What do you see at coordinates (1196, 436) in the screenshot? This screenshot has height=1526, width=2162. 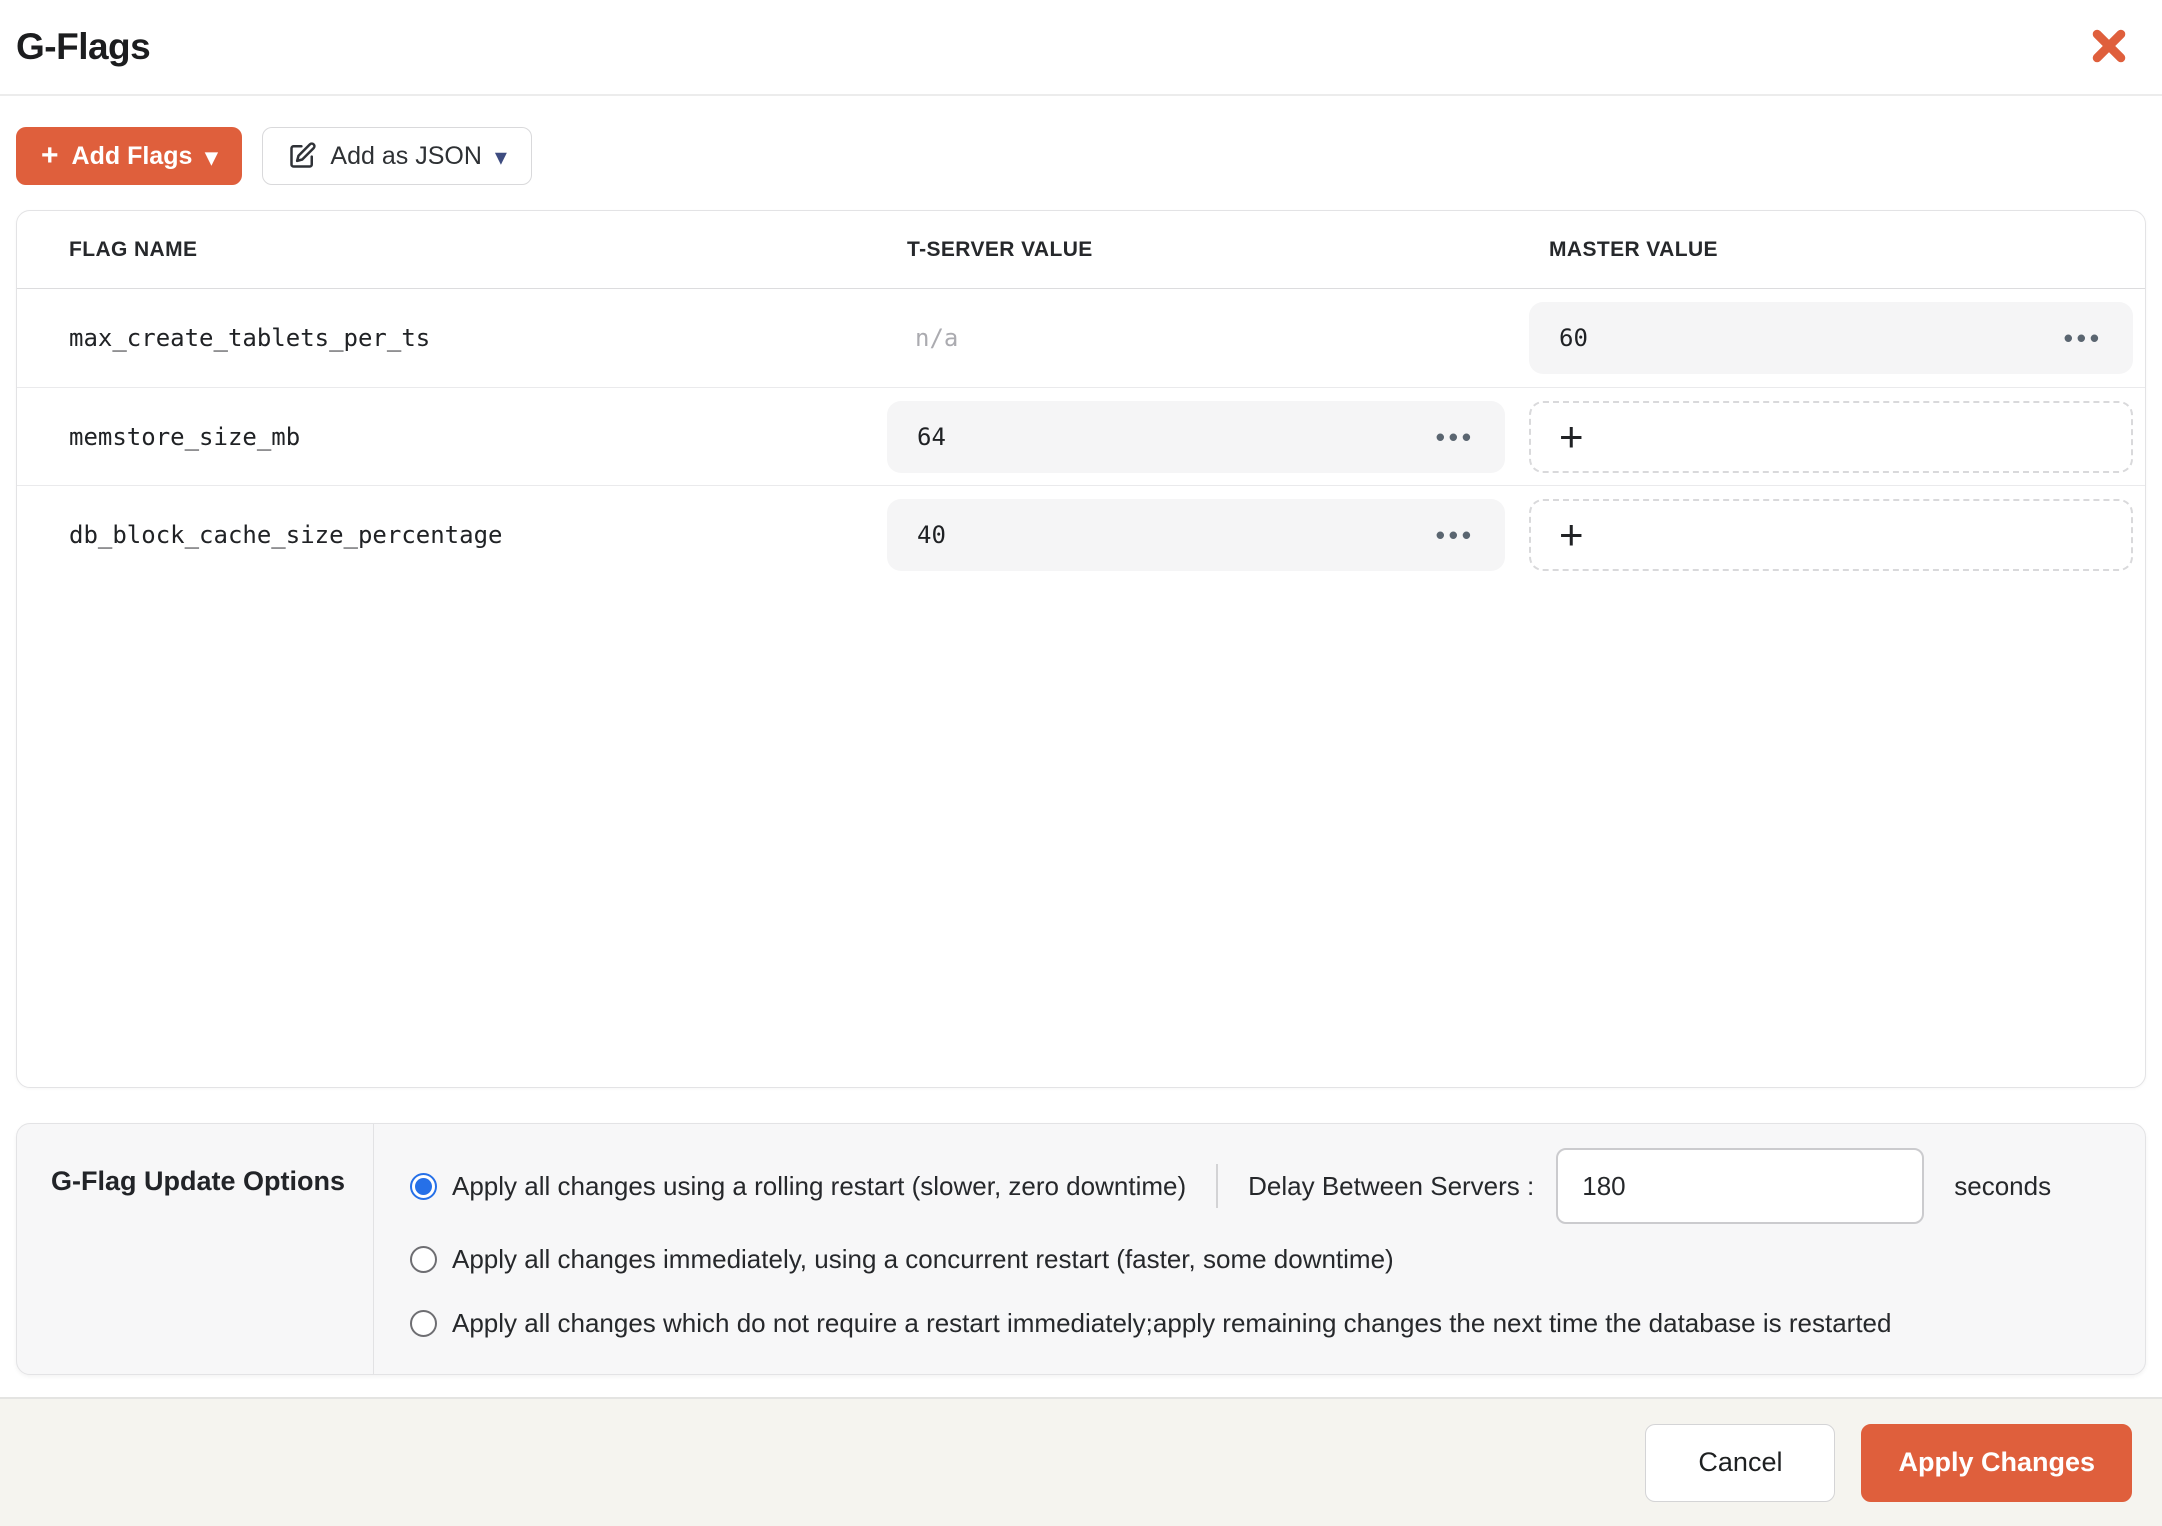 I see `tserver-value-cell: 64 •••` at bounding box center [1196, 436].